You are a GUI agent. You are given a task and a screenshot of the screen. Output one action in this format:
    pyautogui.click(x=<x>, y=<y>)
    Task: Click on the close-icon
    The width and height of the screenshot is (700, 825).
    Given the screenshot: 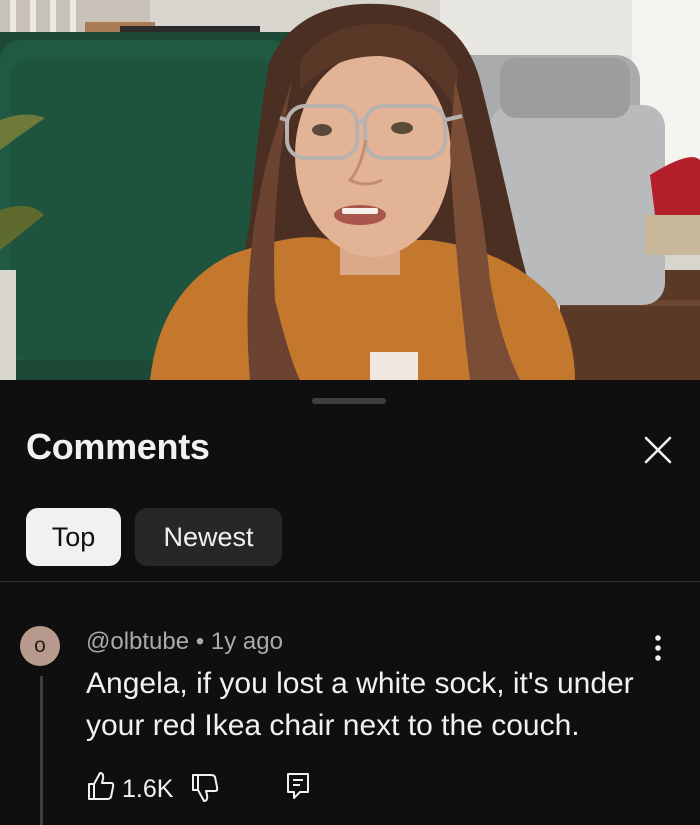 What is the action you would take?
    pyautogui.click(x=658, y=450)
    